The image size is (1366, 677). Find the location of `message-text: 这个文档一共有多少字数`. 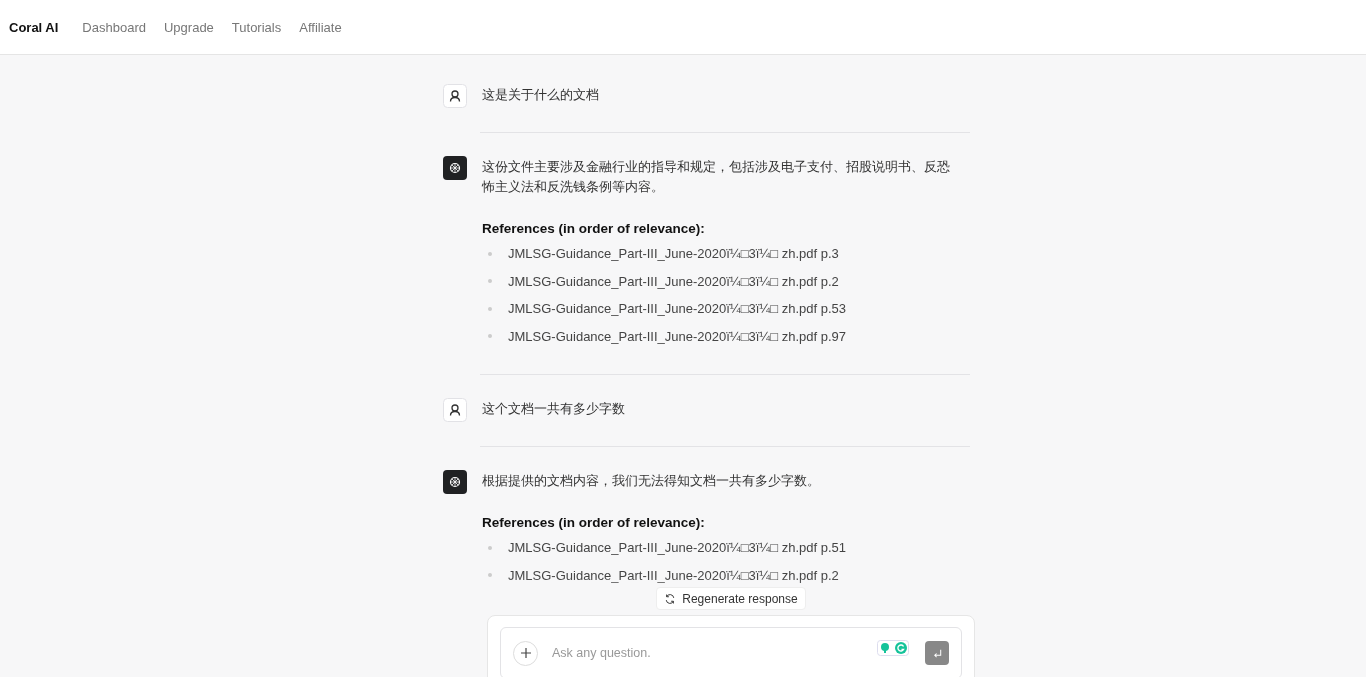

message-text: 这个文档一共有多少字数 is located at coordinates (554, 409).